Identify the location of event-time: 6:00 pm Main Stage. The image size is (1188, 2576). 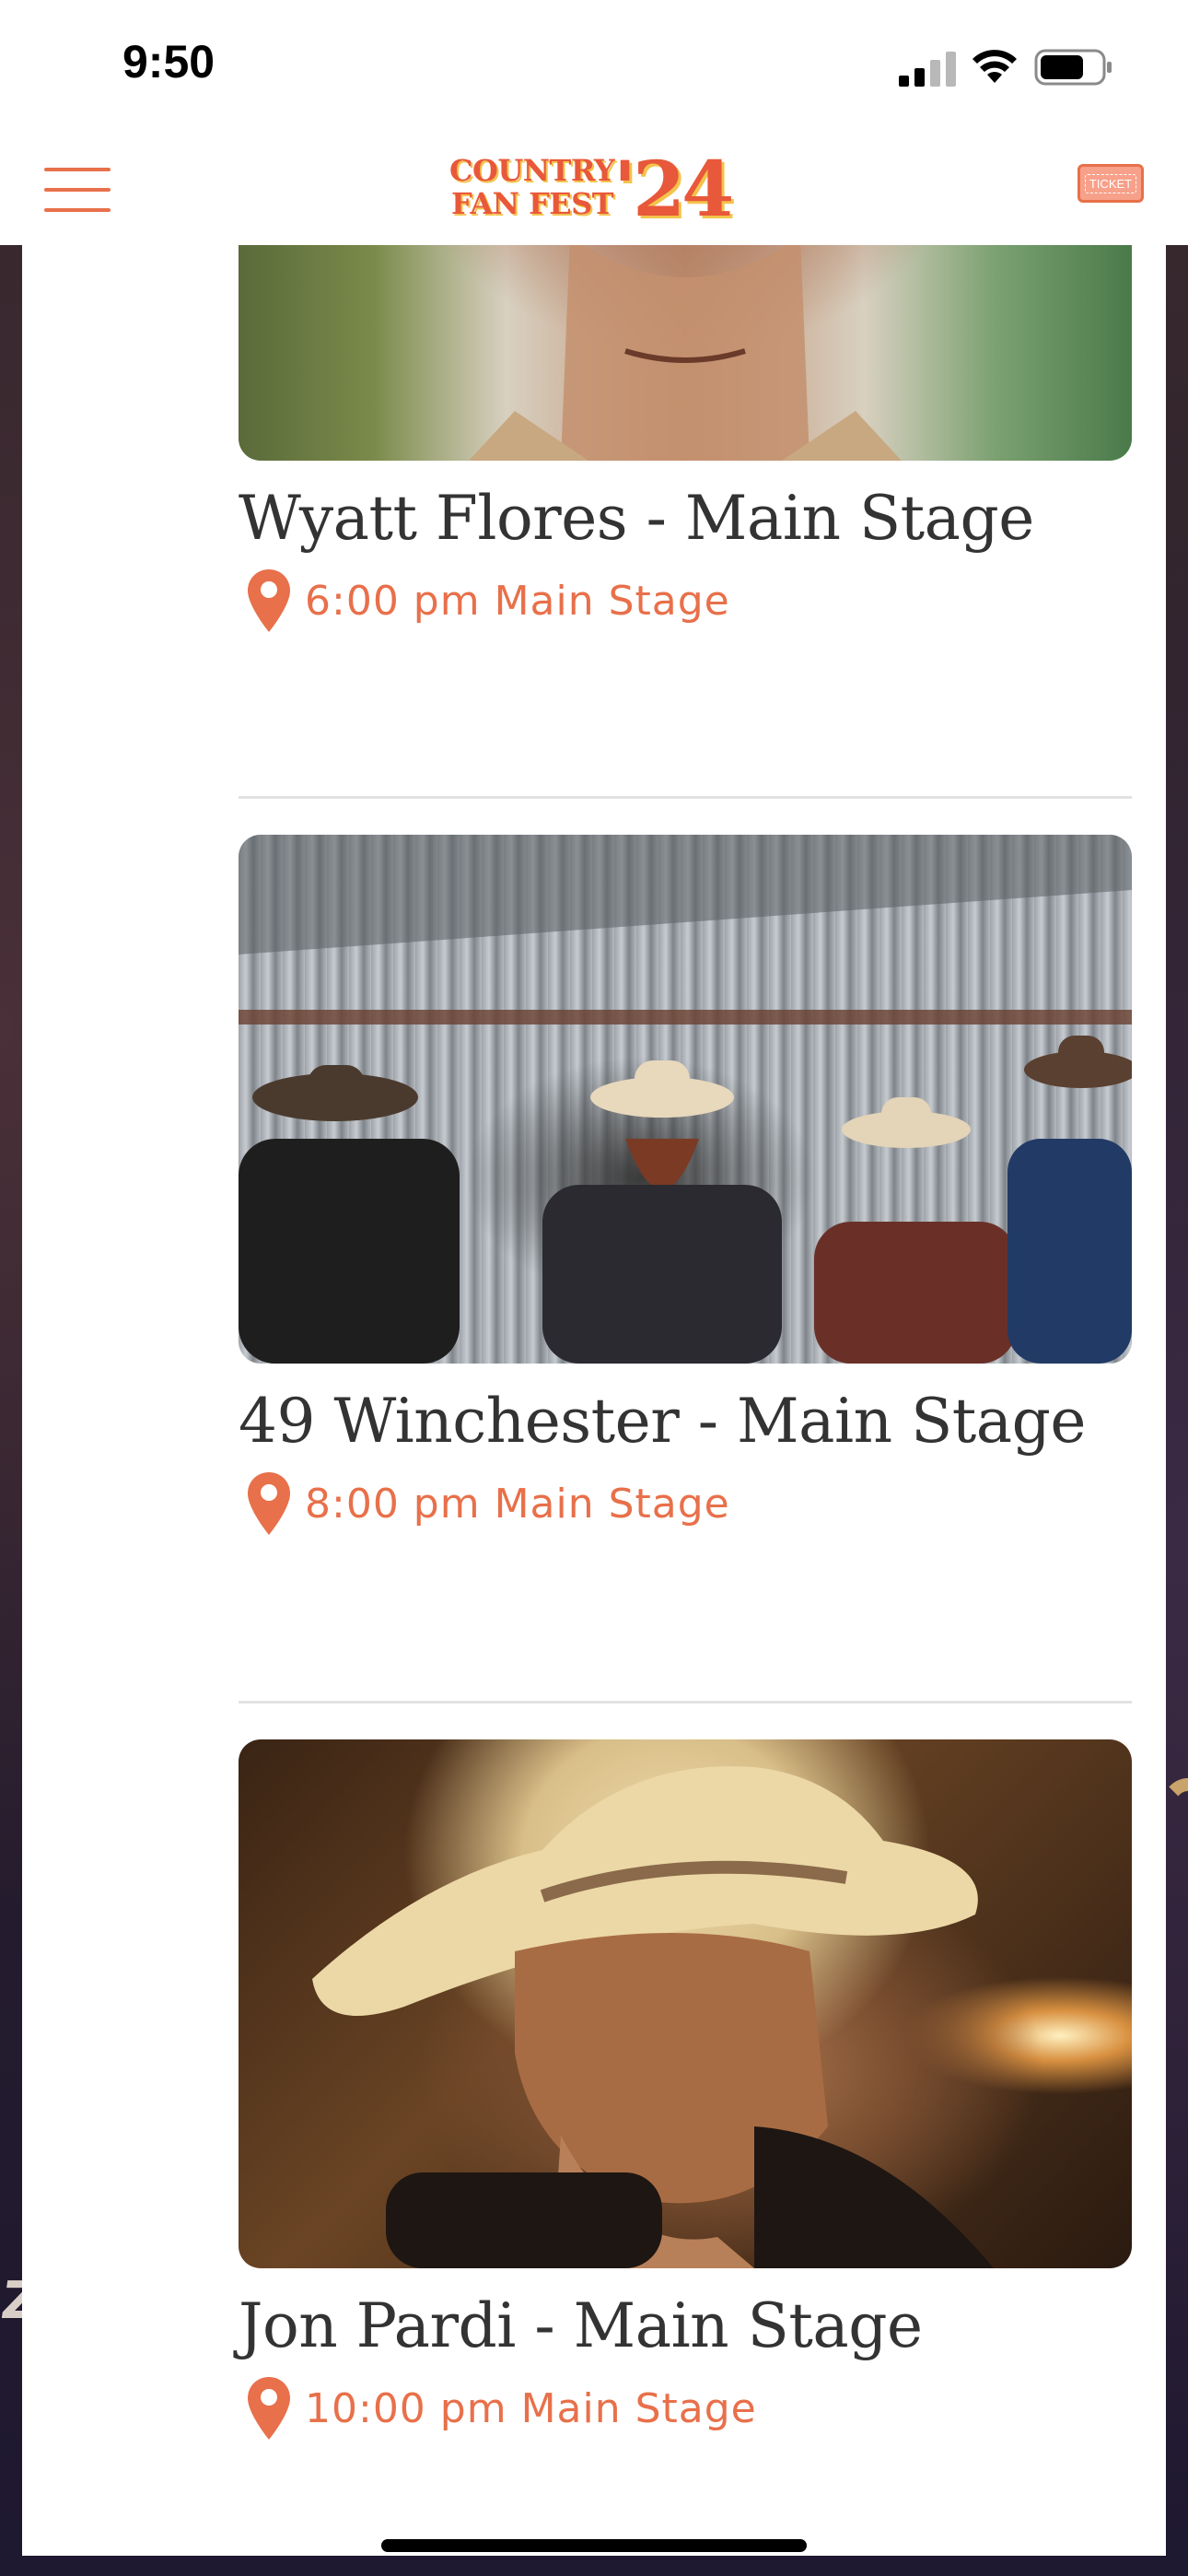
(517, 601).